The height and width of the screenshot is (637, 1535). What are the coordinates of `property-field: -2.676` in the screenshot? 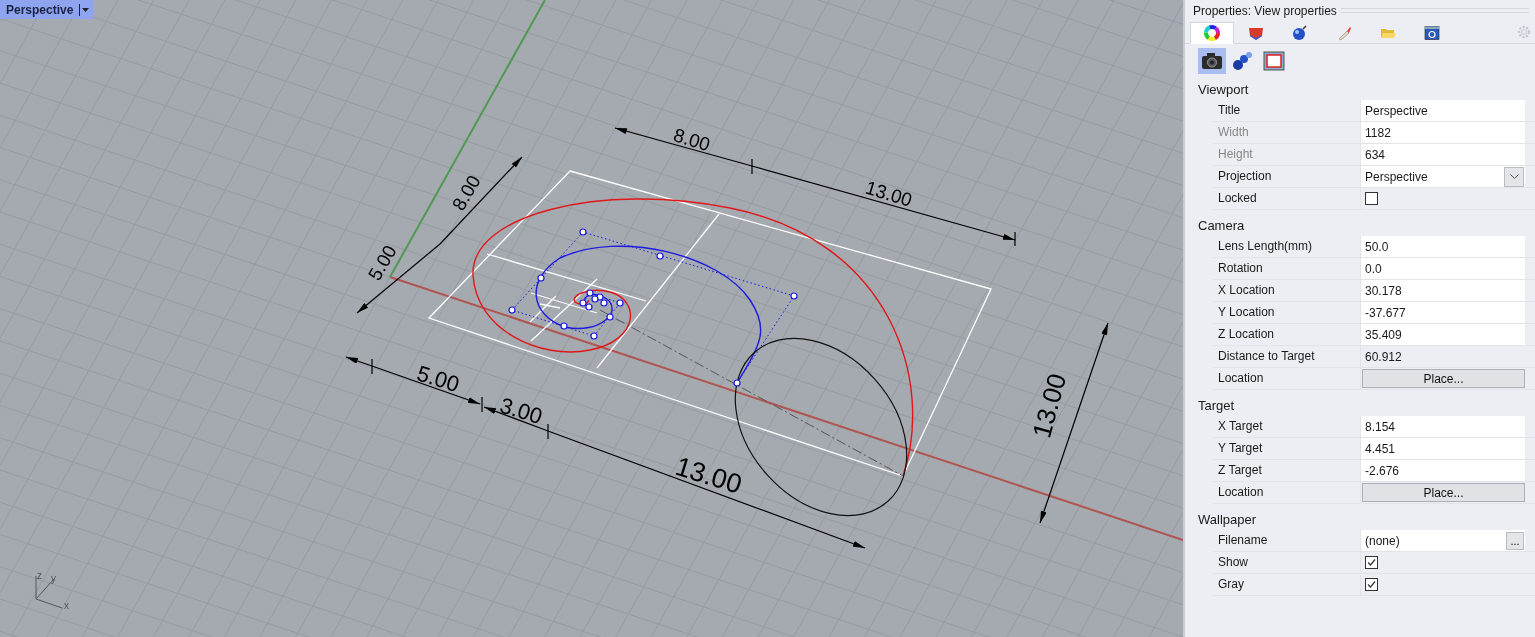 It's located at (1443, 470).